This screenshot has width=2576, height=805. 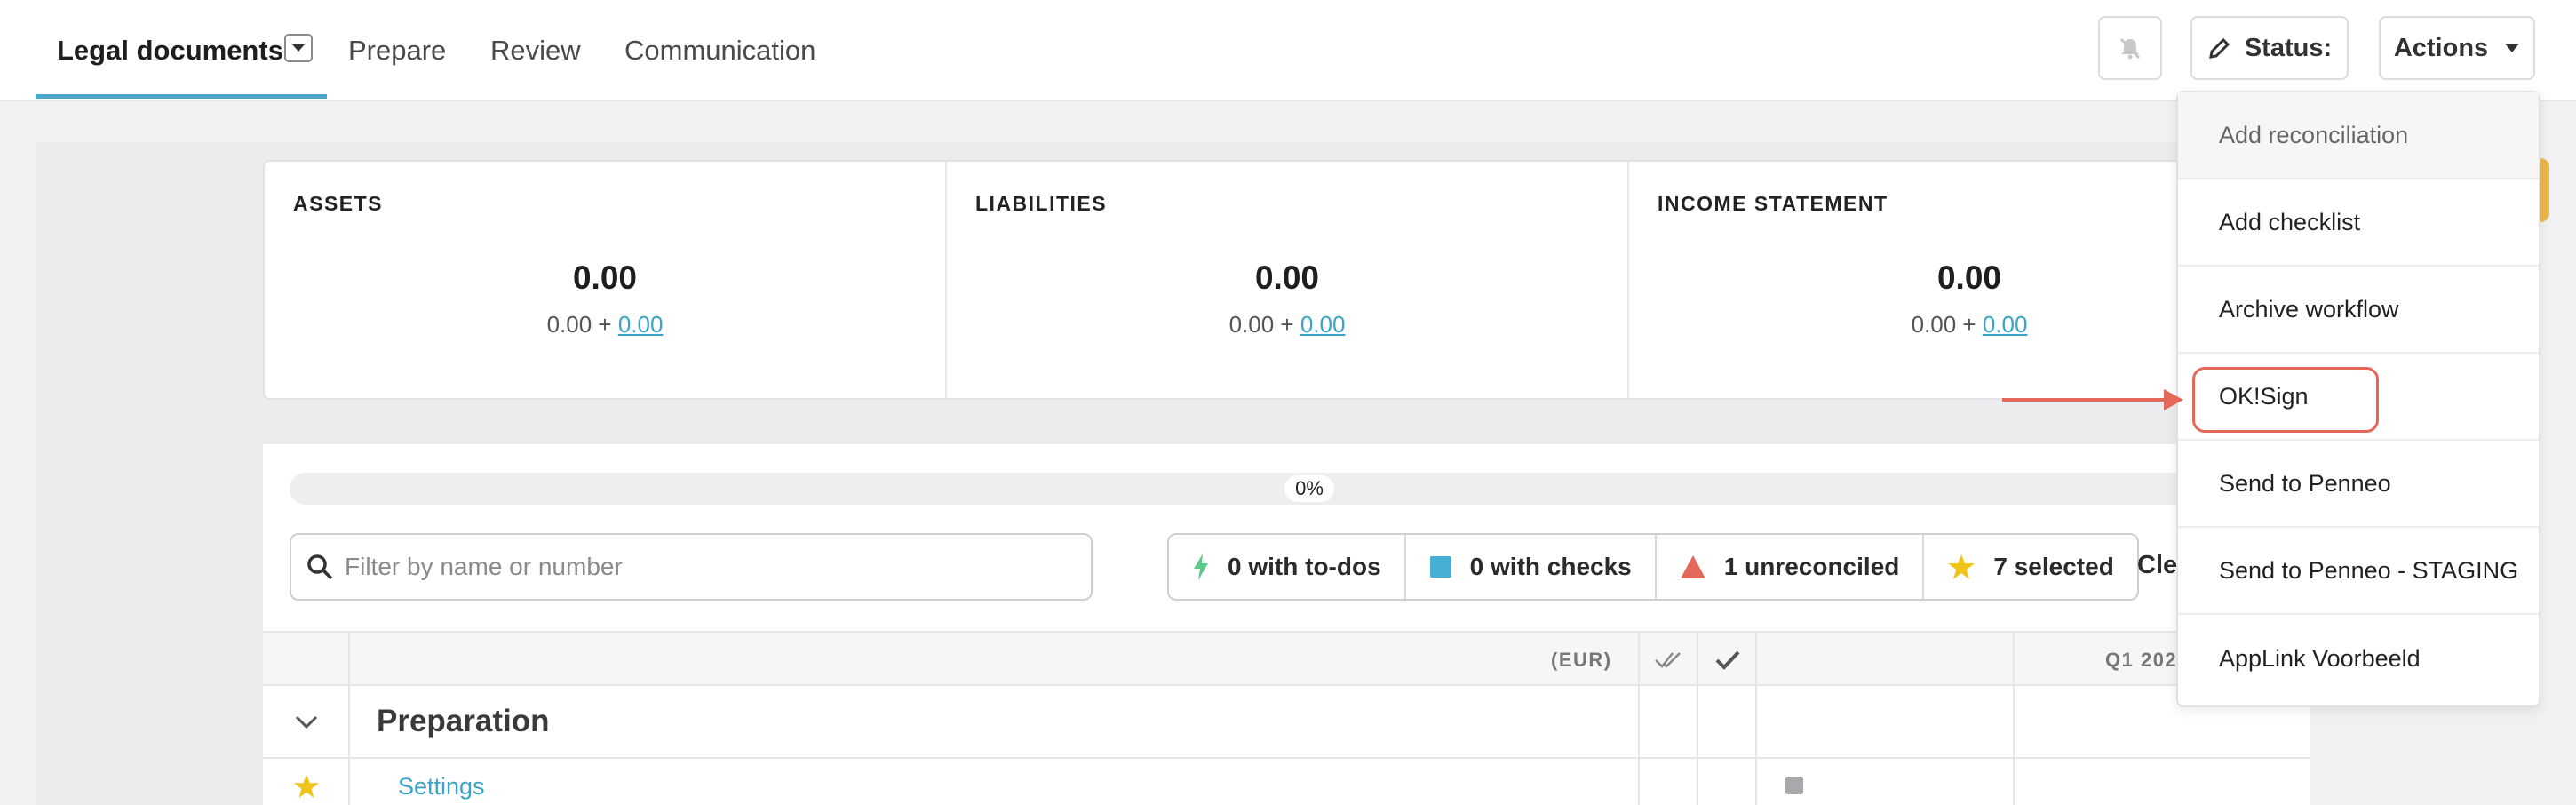 I want to click on actions-button: Actions, so click(x=2457, y=48).